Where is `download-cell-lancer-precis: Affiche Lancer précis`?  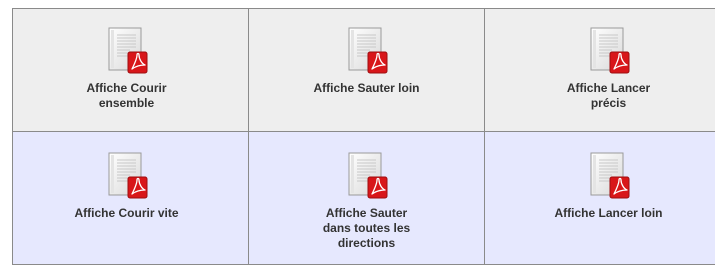
download-cell-lancer-precis: Affiche Lancer précis is located at coordinates (600, 70).